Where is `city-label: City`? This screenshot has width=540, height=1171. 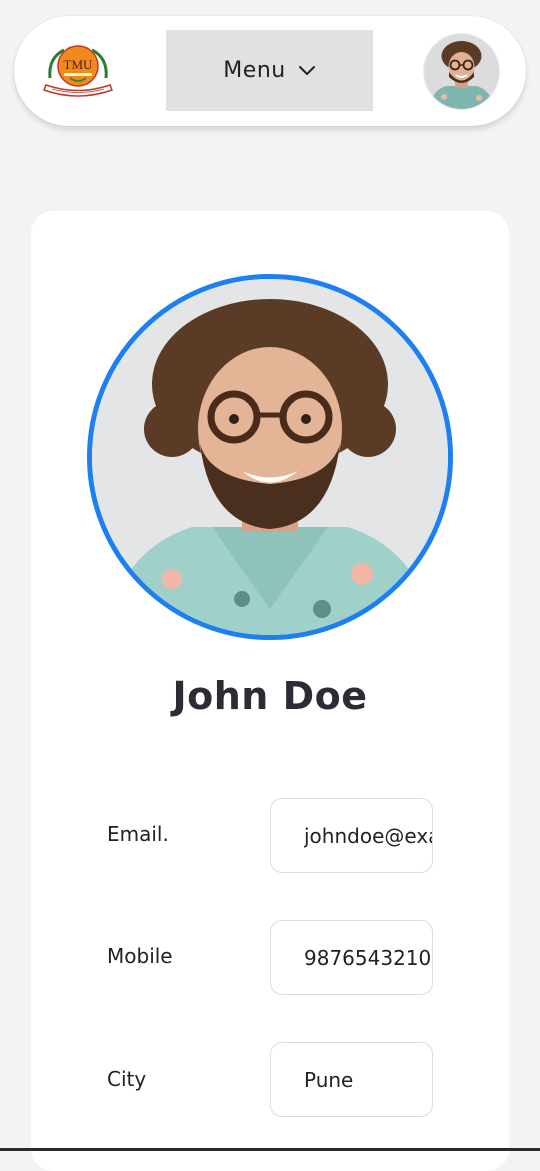 city-label: City is located at coordinates (127, 1079).